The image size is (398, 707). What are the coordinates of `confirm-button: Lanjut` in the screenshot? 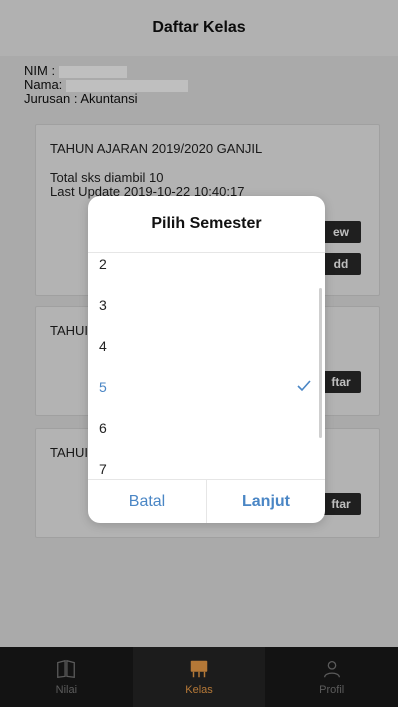 It's located at (265, 501).